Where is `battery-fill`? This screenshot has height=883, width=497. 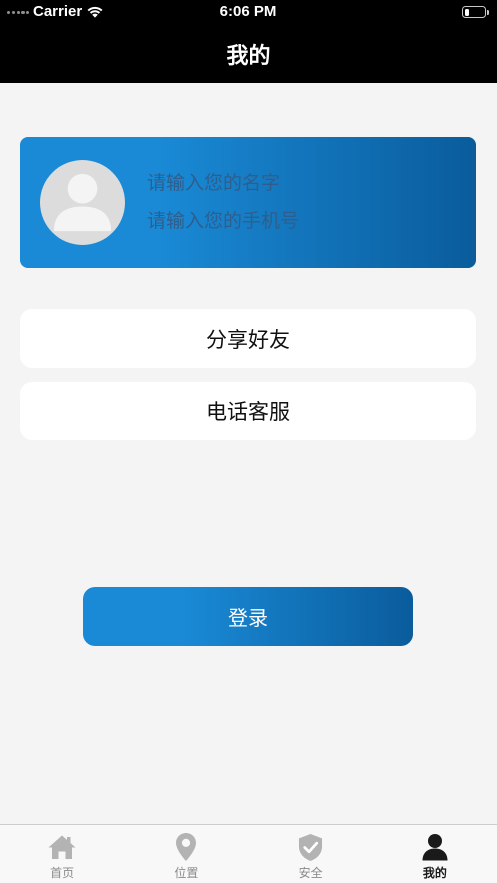 battery-fill is located at coordinates (467, 12).